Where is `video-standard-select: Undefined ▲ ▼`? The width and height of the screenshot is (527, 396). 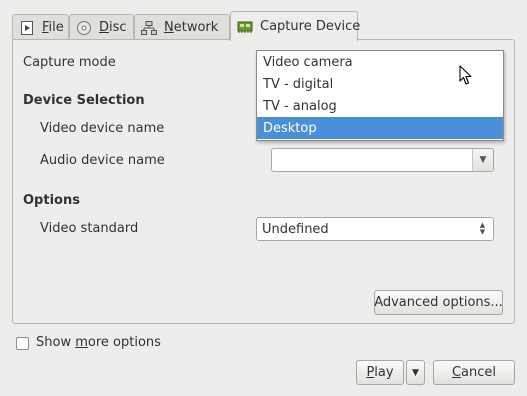
video-standard-select: Undefined ▲ ▼ is located at coordinates (375, 229).